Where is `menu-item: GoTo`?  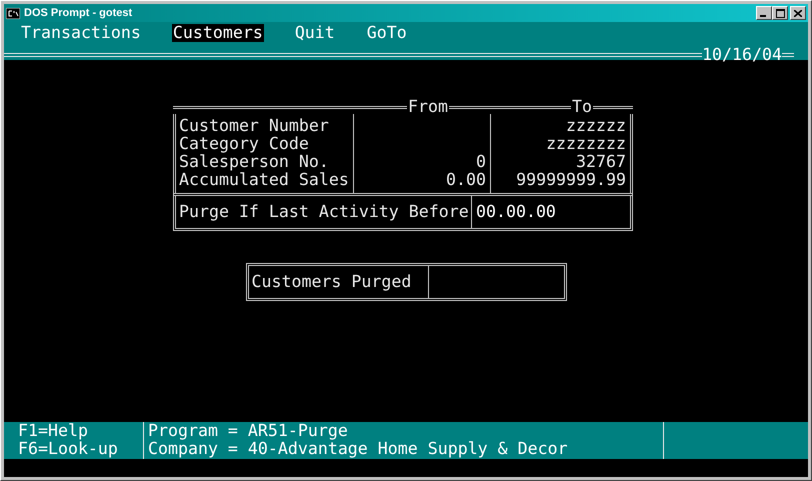
menu-item: GoTo is located at coordinates (387, 33).